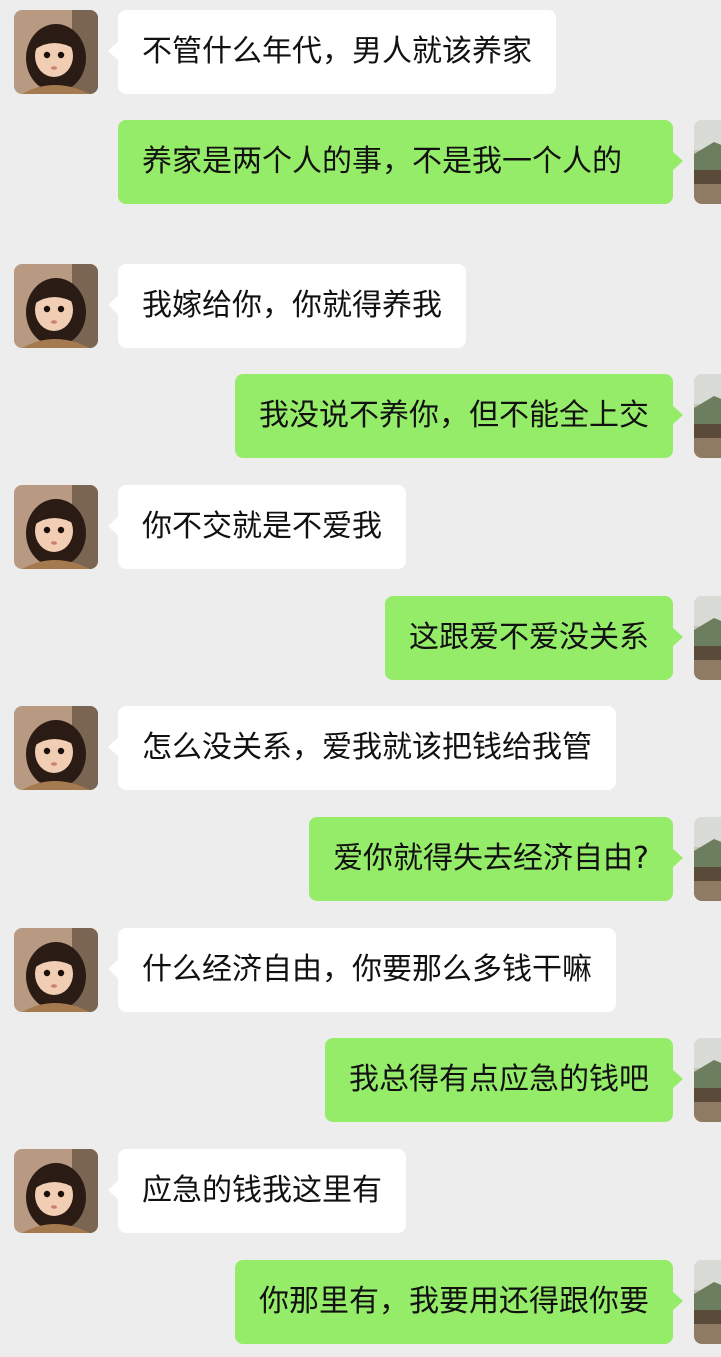  I want to click on message-bubble-outgoing: 你那里有，我要用还得跟你要, so click(459, 1302).